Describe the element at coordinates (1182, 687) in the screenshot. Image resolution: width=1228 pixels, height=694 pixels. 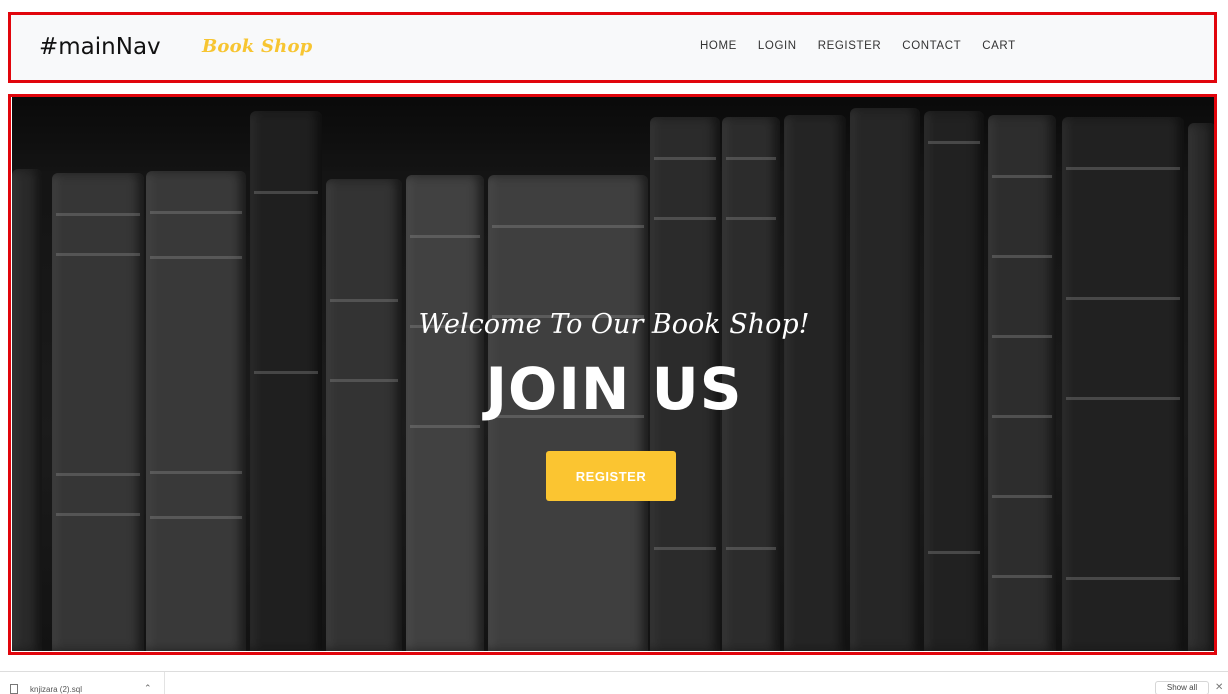
I see `show-all-button: Show all` at that location.